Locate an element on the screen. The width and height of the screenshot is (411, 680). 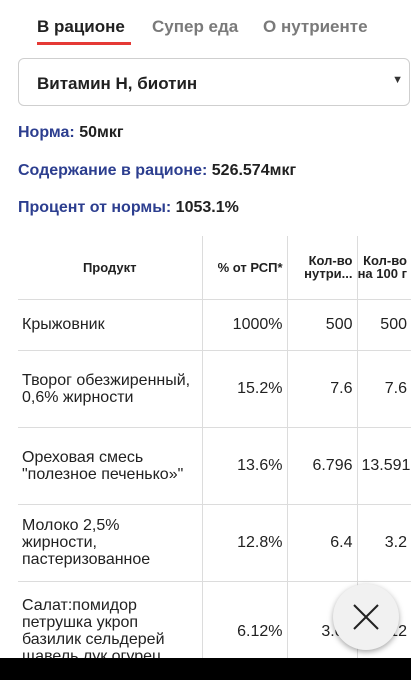
product-cell: Творог обезжиренный, 0,6% жирности is located at coordinates (110, 389).